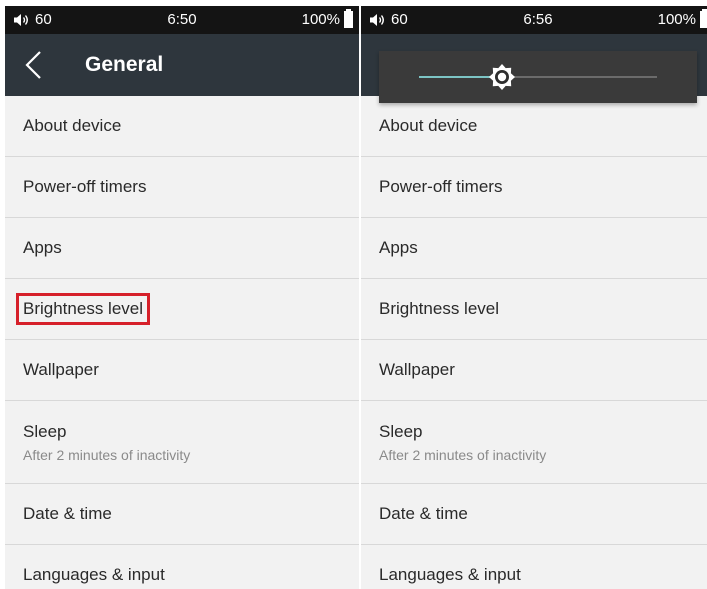 This screenshot has width=707, height=589. I want to click on page-title: General, so click(124, 64).